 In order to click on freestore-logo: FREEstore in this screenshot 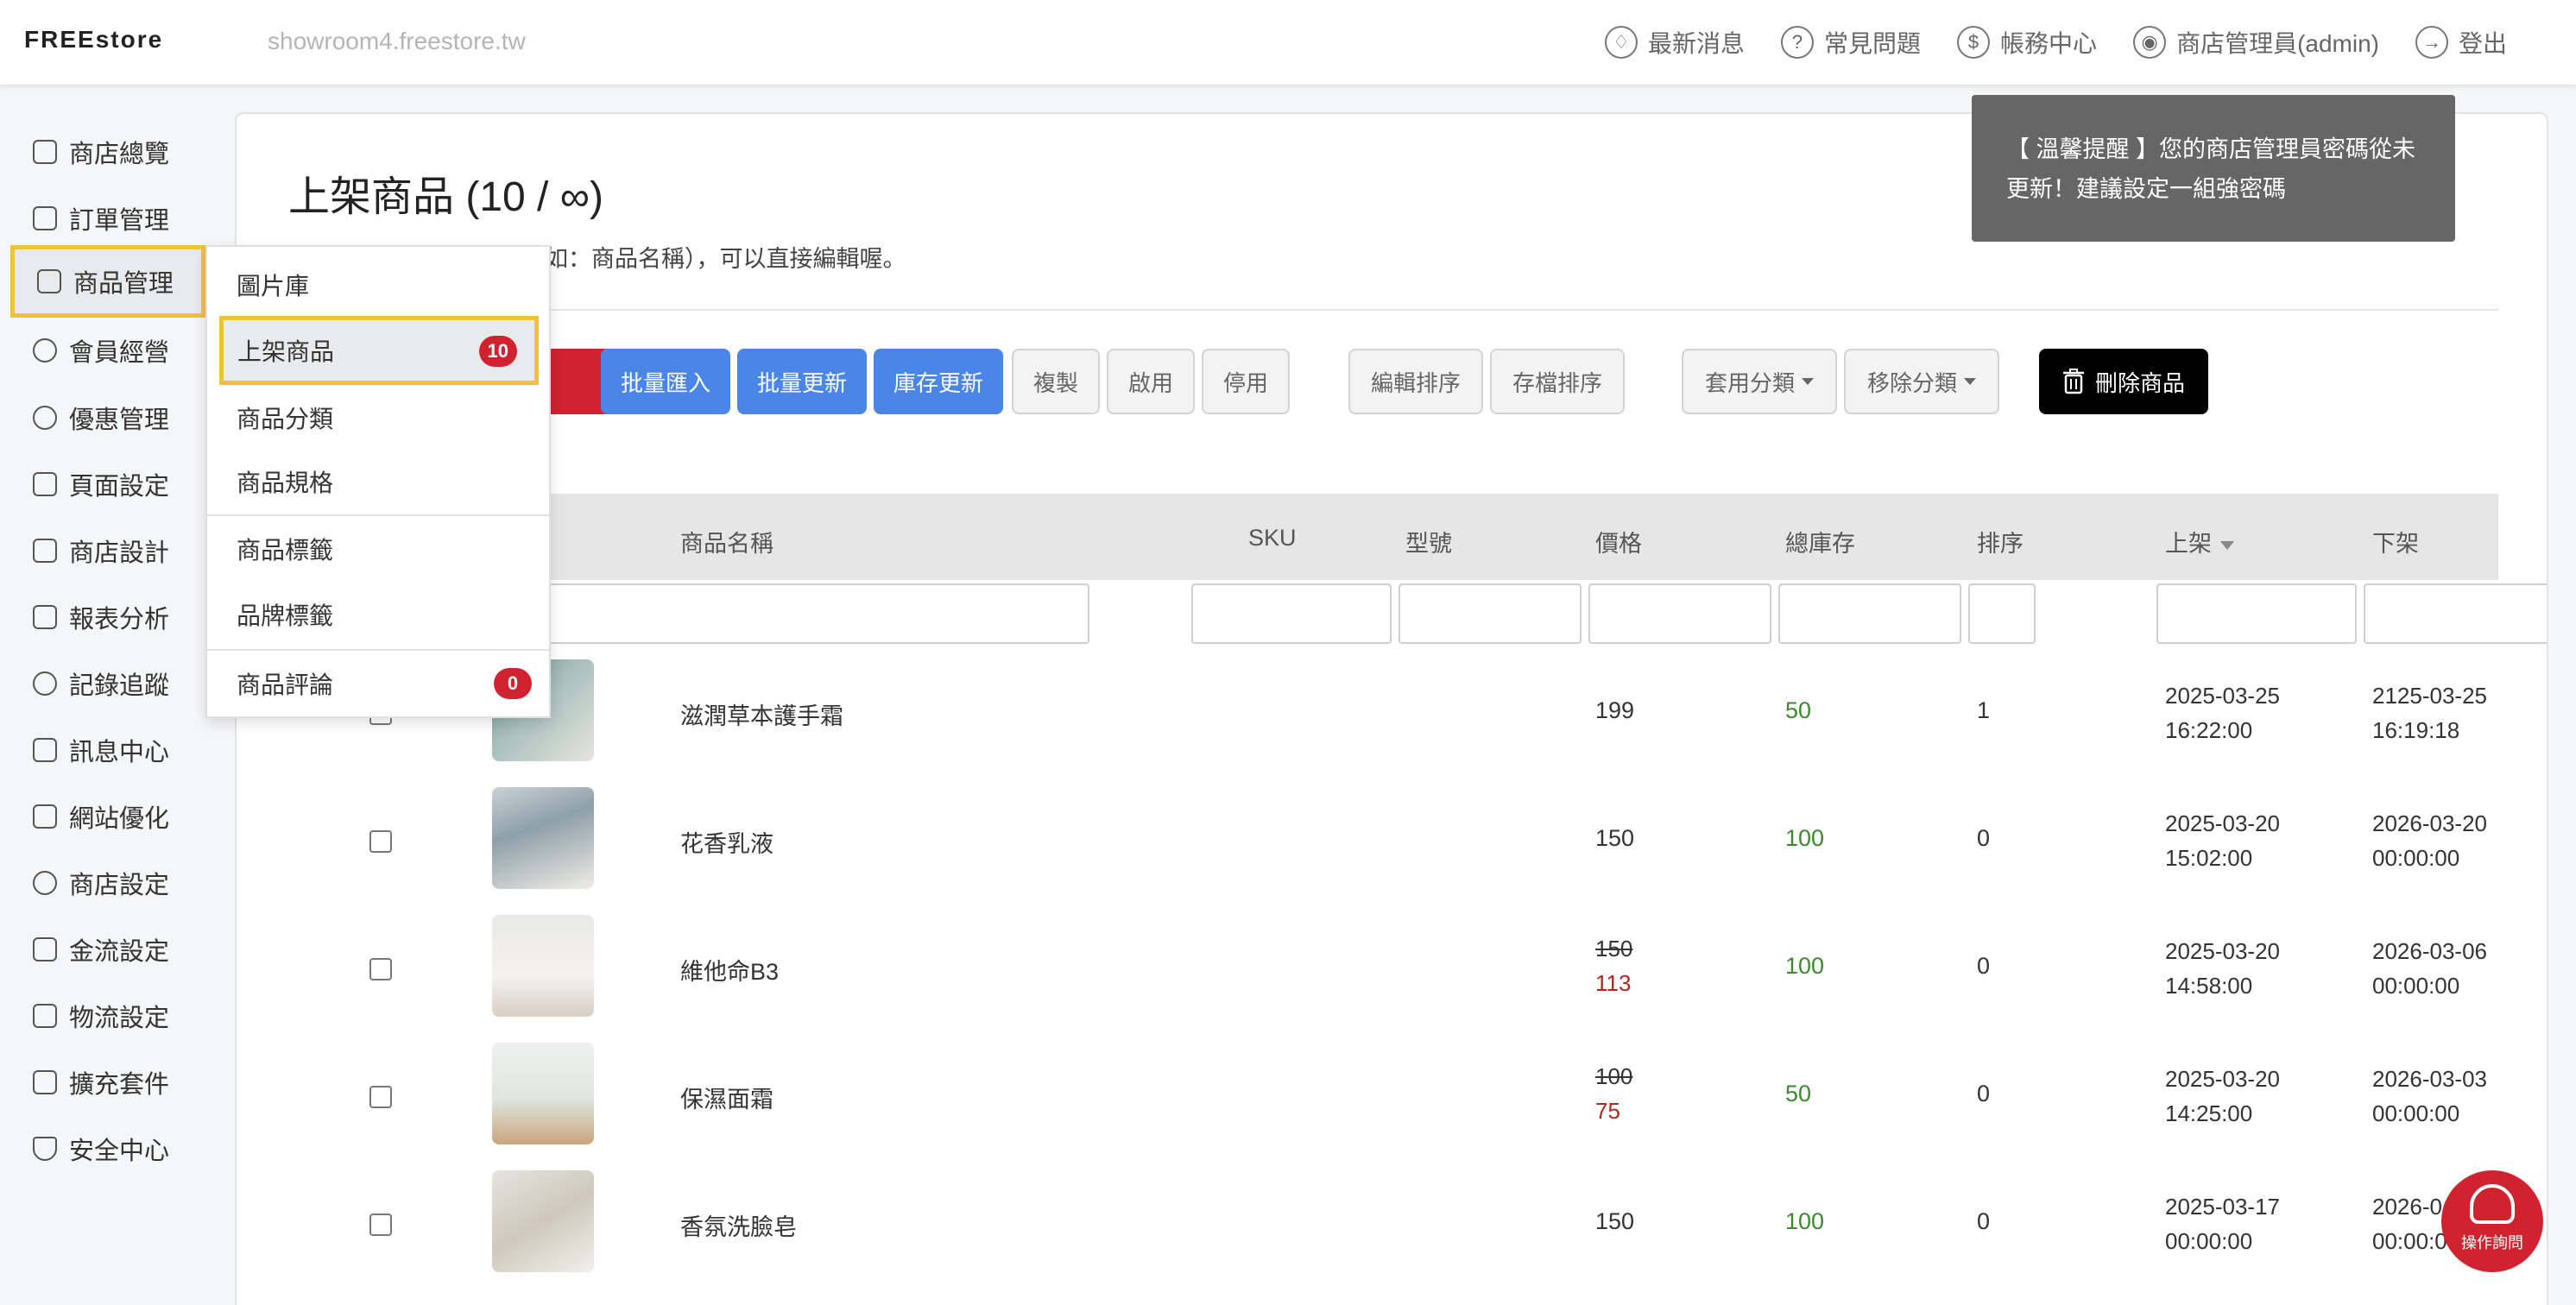, I will do `click(93, 40)`.